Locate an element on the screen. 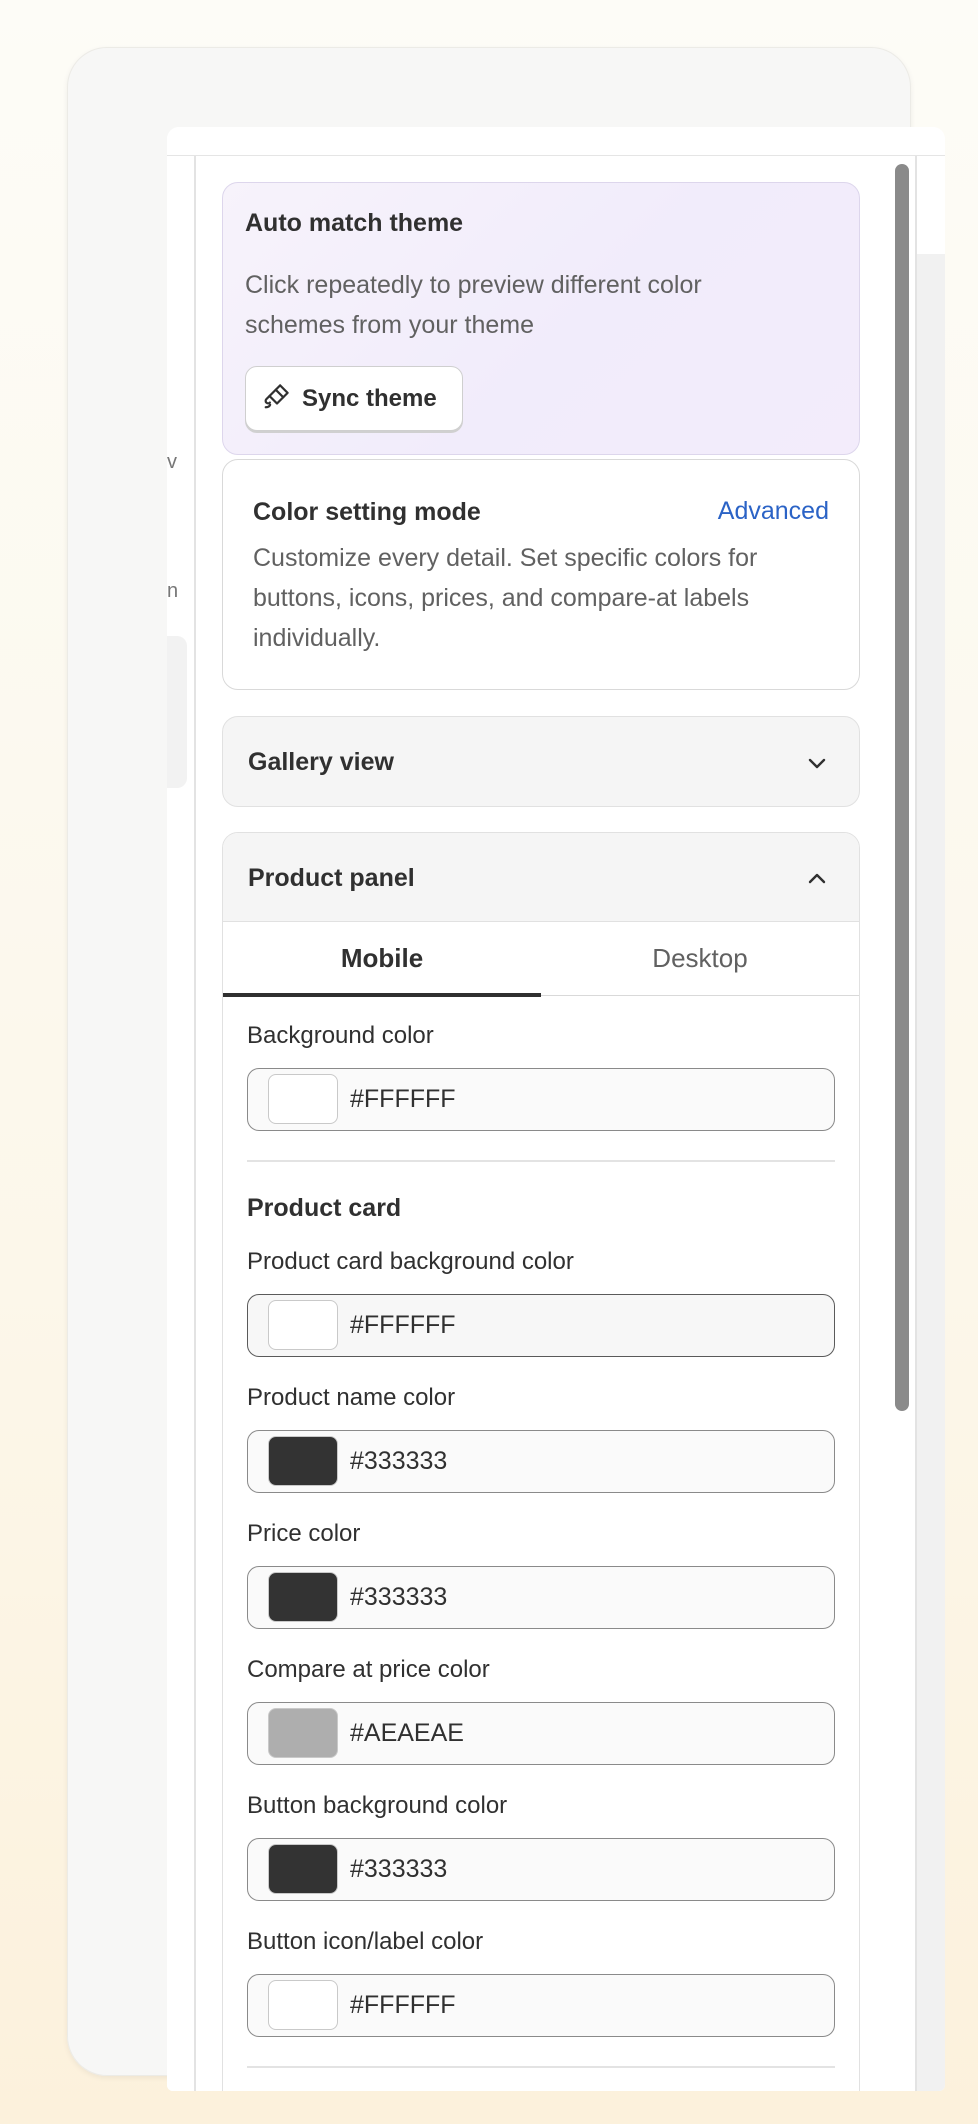 The height and width of the screenshot is (2124, 978). compare-price-color-input: #AEAEAE is located at coordinates (541, 1733).